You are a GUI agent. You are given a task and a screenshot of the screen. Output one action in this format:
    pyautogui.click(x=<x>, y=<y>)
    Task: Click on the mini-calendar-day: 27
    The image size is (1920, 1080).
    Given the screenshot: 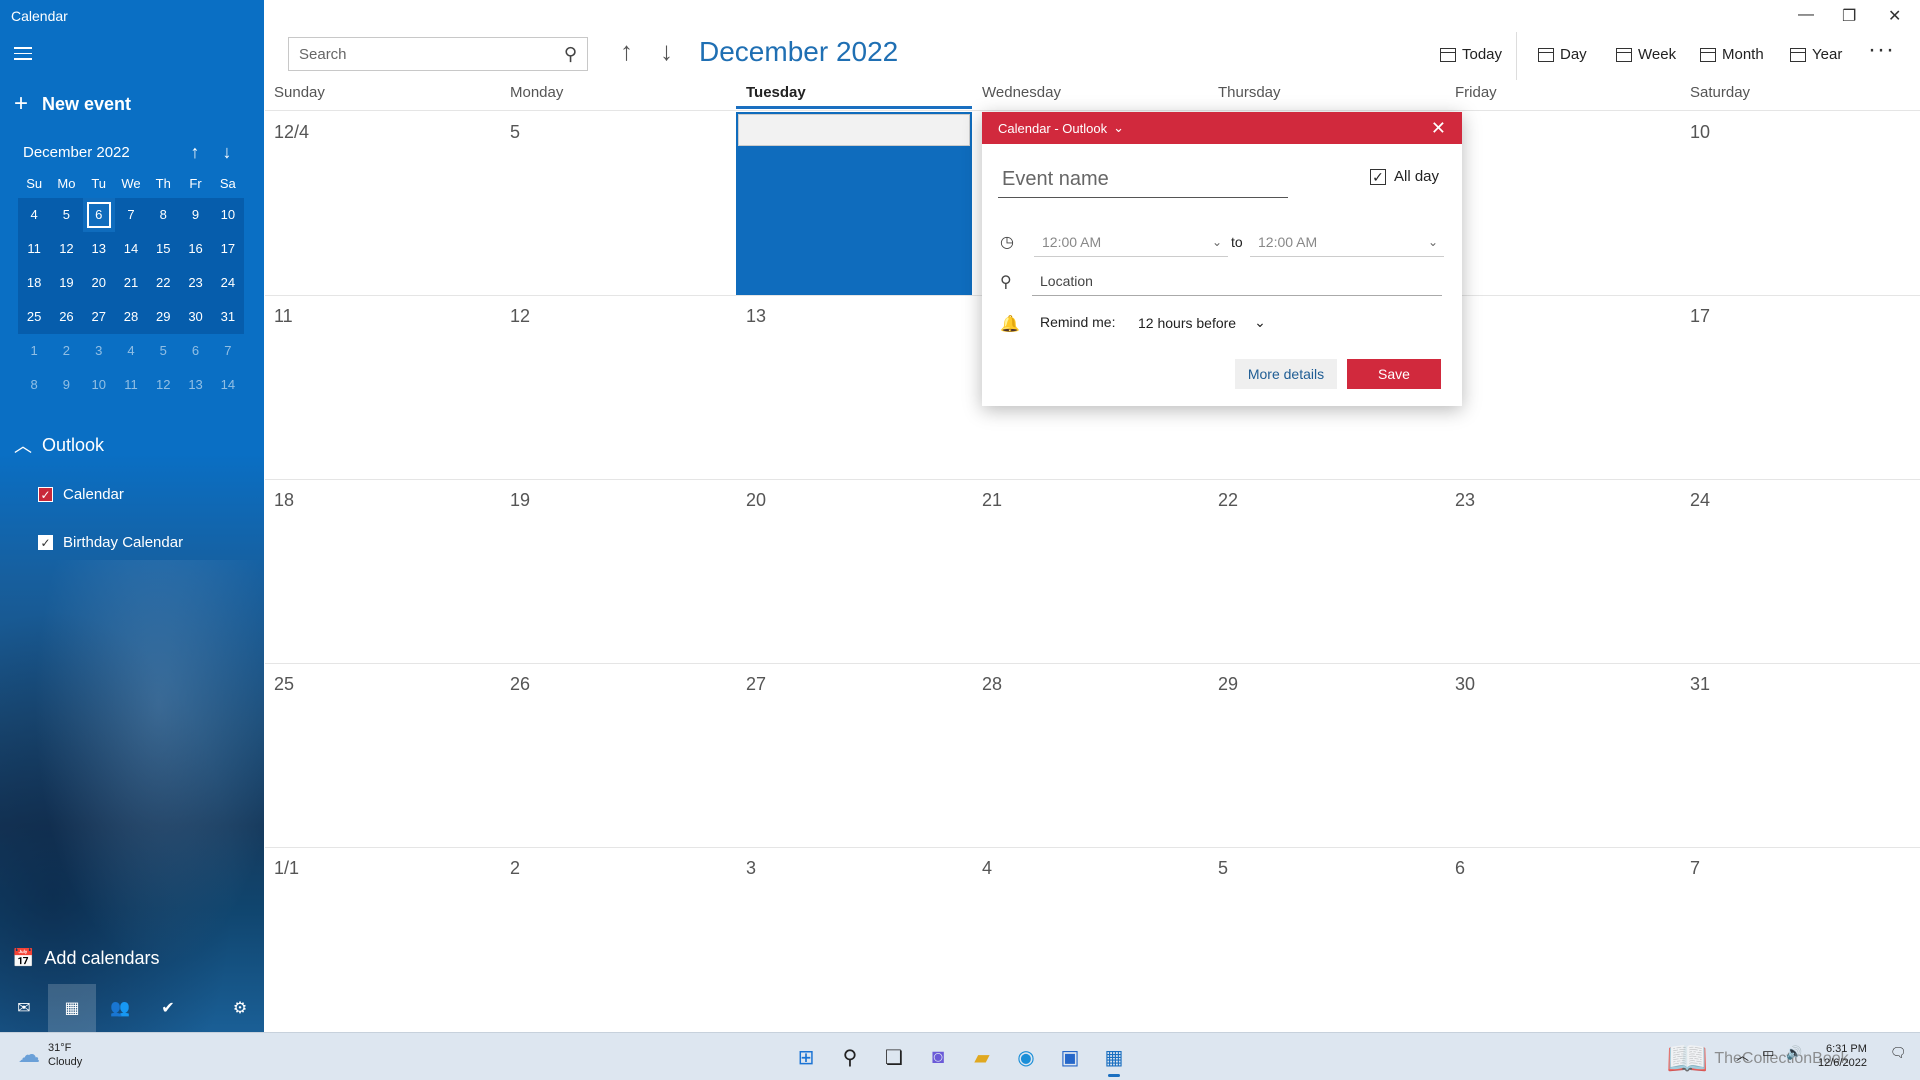 What is the action you would take?
    pyautogui.click(x=99, y=317)
    